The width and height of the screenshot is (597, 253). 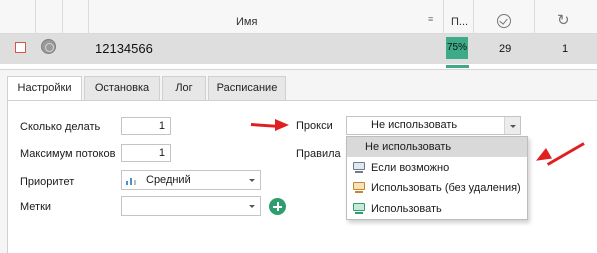 What do you see at coordinates (191, 206) in the screenshot?
I see `tags-select` at bounding box center [191, 206].